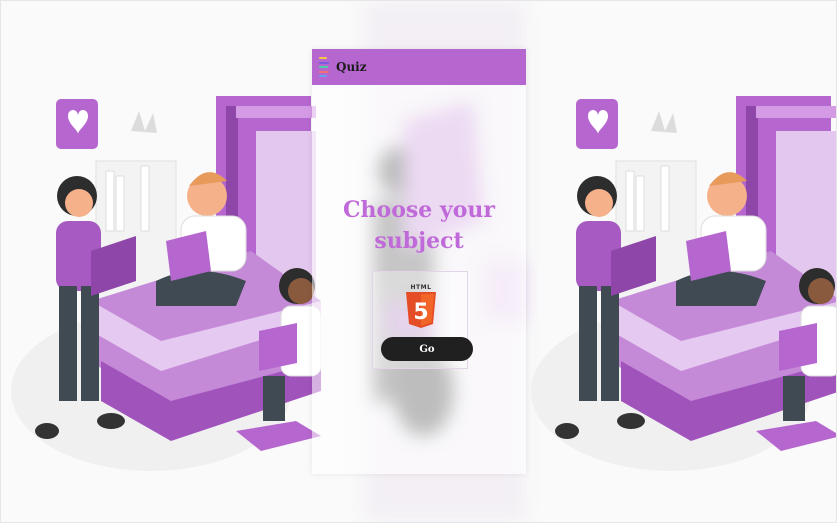 The image size is (837, 523). I want to click on html5-shield: 5, so click(421, 310).